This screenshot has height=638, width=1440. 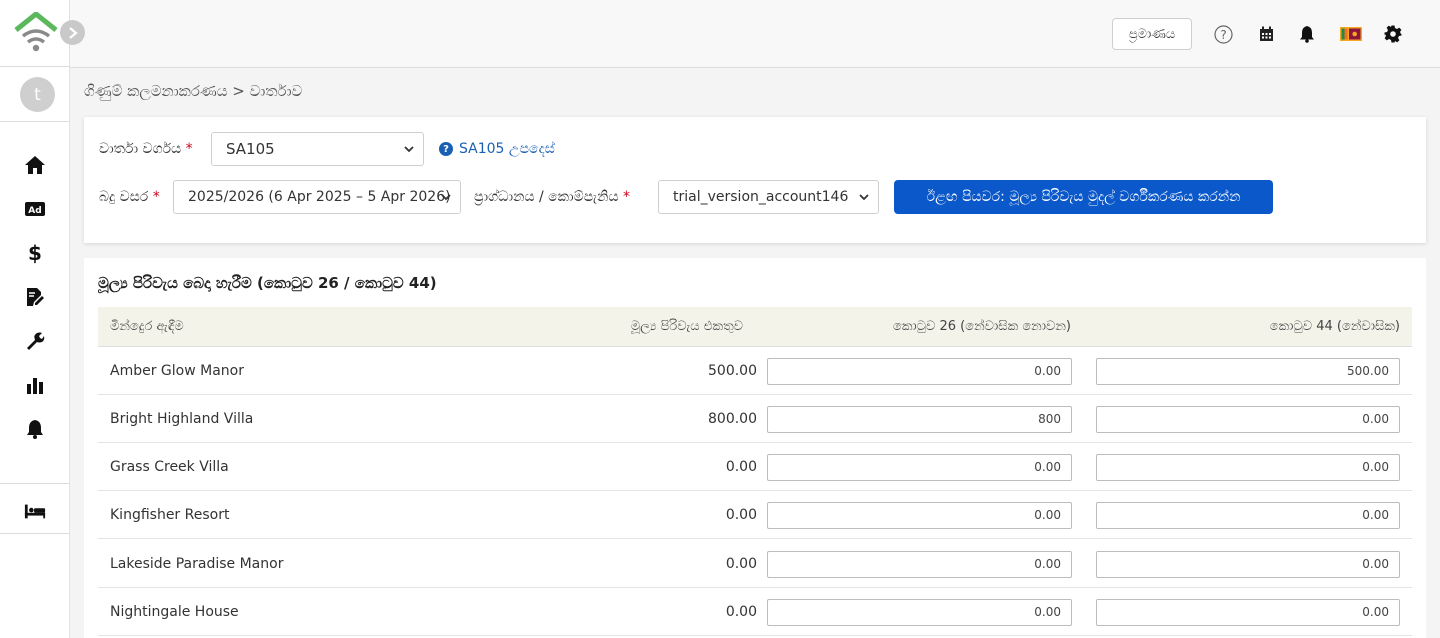 What do you see at coordinates (124, 197) in the screenshot?
I see `tax-year-label-text: බදු වසර` at bounding box center [124, 197].